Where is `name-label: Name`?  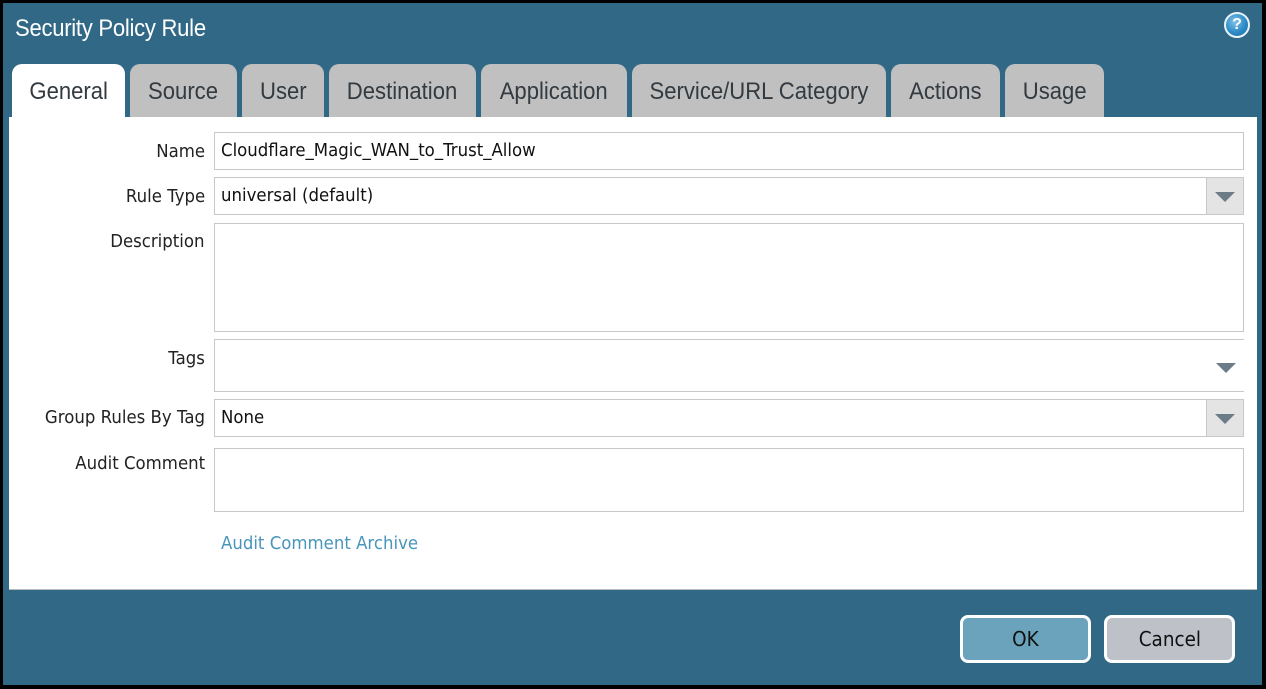 name-label: Name is located at coordinates (180, 151).